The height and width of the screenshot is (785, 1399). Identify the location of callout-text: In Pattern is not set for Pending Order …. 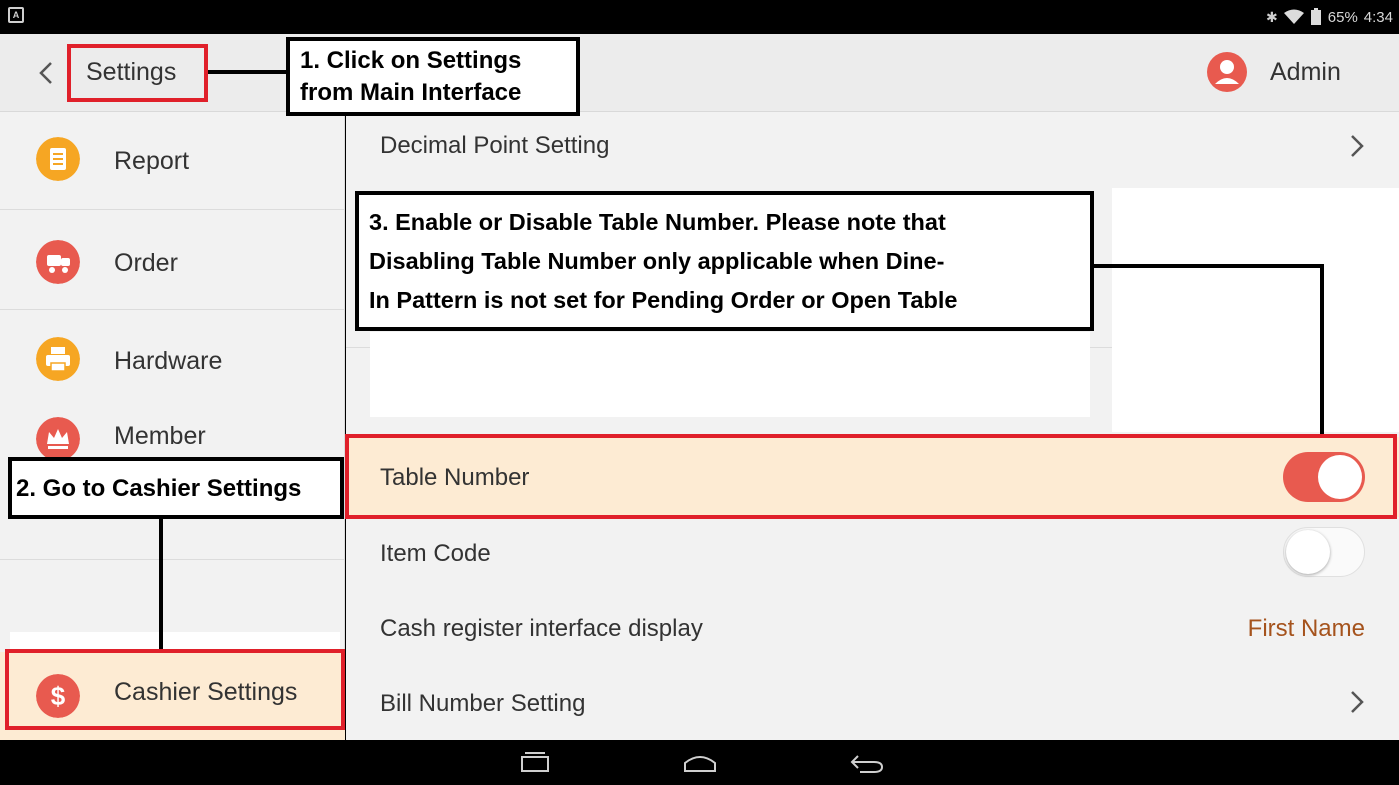
(663, 300).